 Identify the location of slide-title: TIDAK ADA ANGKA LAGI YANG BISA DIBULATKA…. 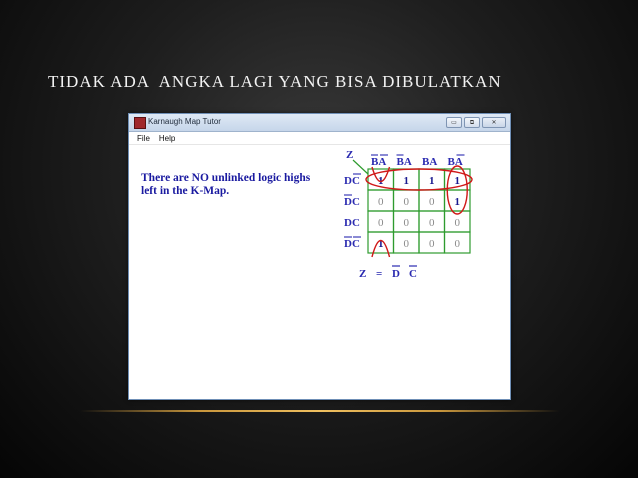
(275, 81).